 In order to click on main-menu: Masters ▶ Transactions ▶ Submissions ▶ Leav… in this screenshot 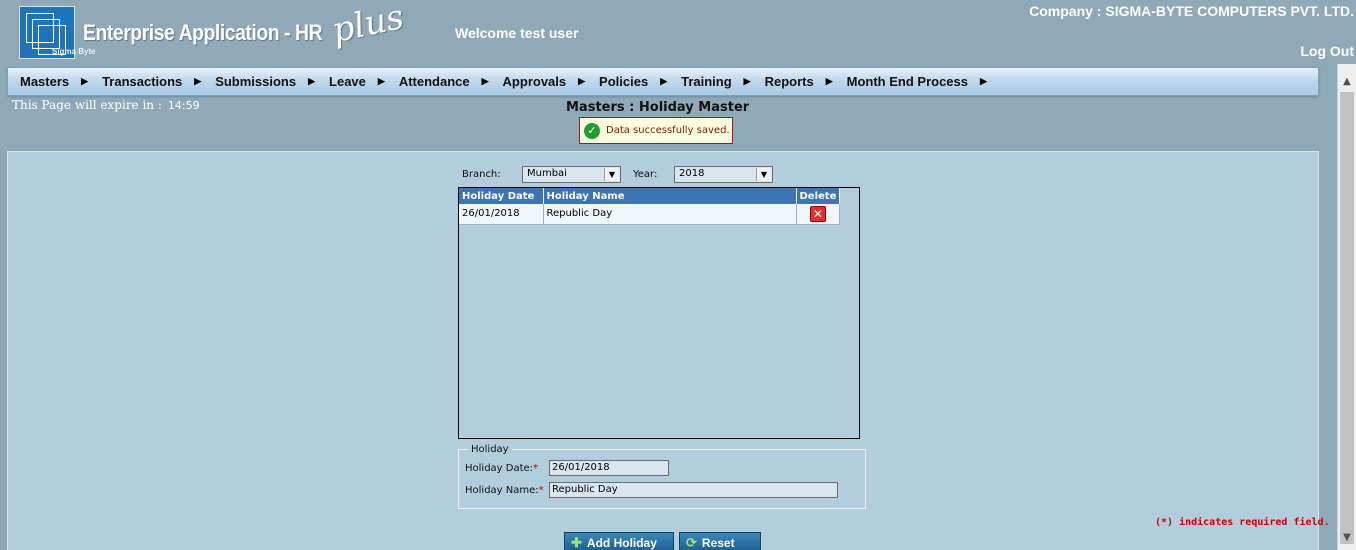, I will do `click(663, 81)`.